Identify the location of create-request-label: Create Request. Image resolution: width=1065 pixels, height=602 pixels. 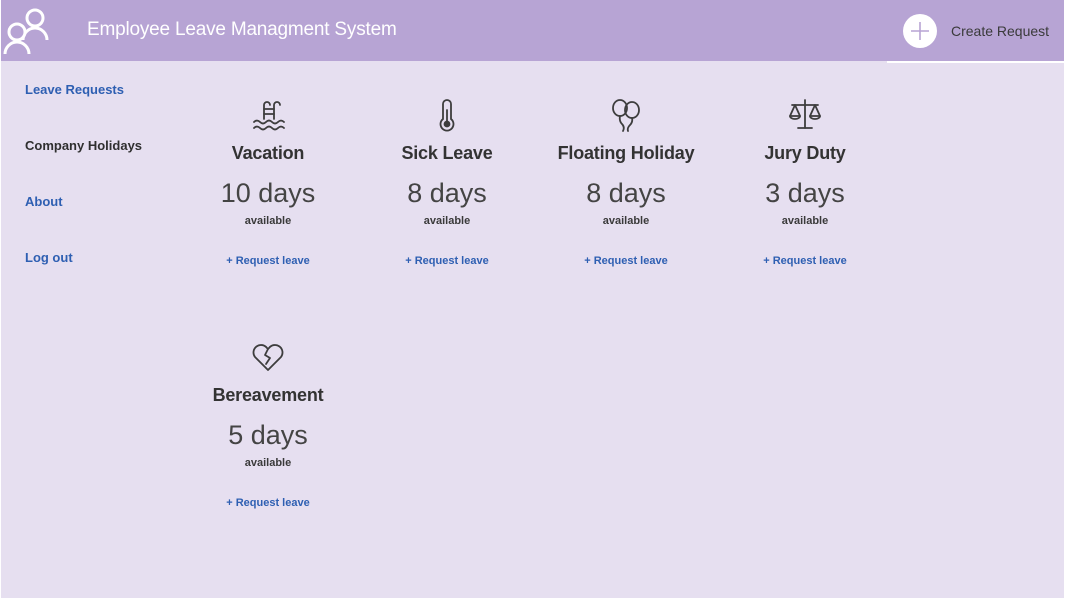
(1000, 31).